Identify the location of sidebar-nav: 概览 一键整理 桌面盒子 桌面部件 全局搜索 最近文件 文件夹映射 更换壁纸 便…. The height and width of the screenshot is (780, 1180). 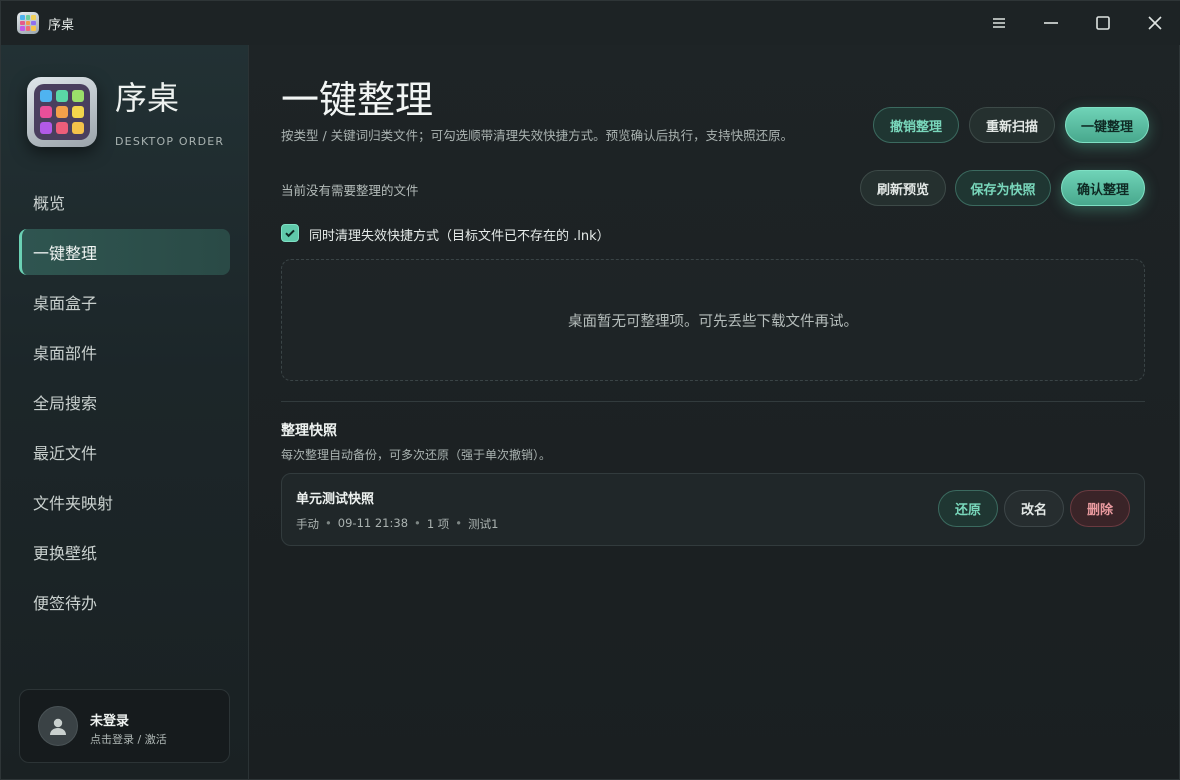
(124, 404).